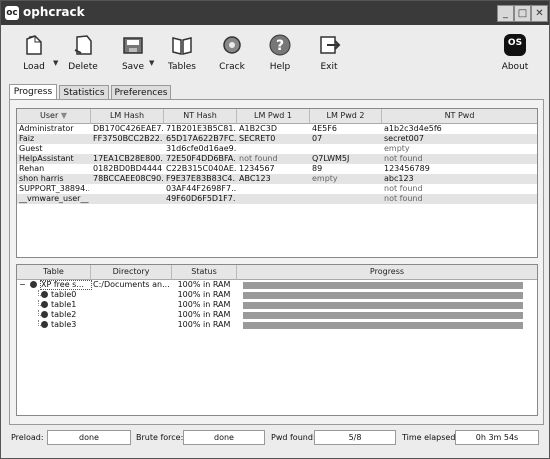 The height and width of the screenshot is (459, 550). Describe the element at coordinates (329, 67) in the screenshot. I see `exit-label: Exit` at that location.